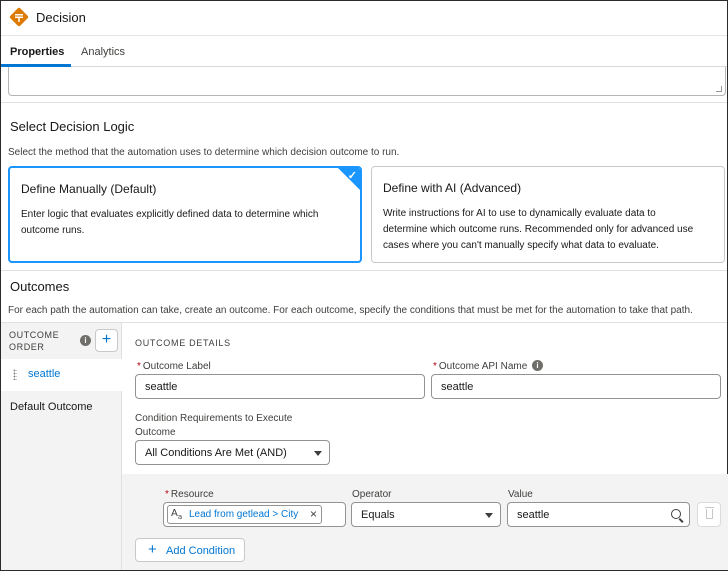 This screenshot has height=571, width=728. Describe the element at coordinates (37, 52) in the screenshot. I see `tab-properties: Properties` at that location.